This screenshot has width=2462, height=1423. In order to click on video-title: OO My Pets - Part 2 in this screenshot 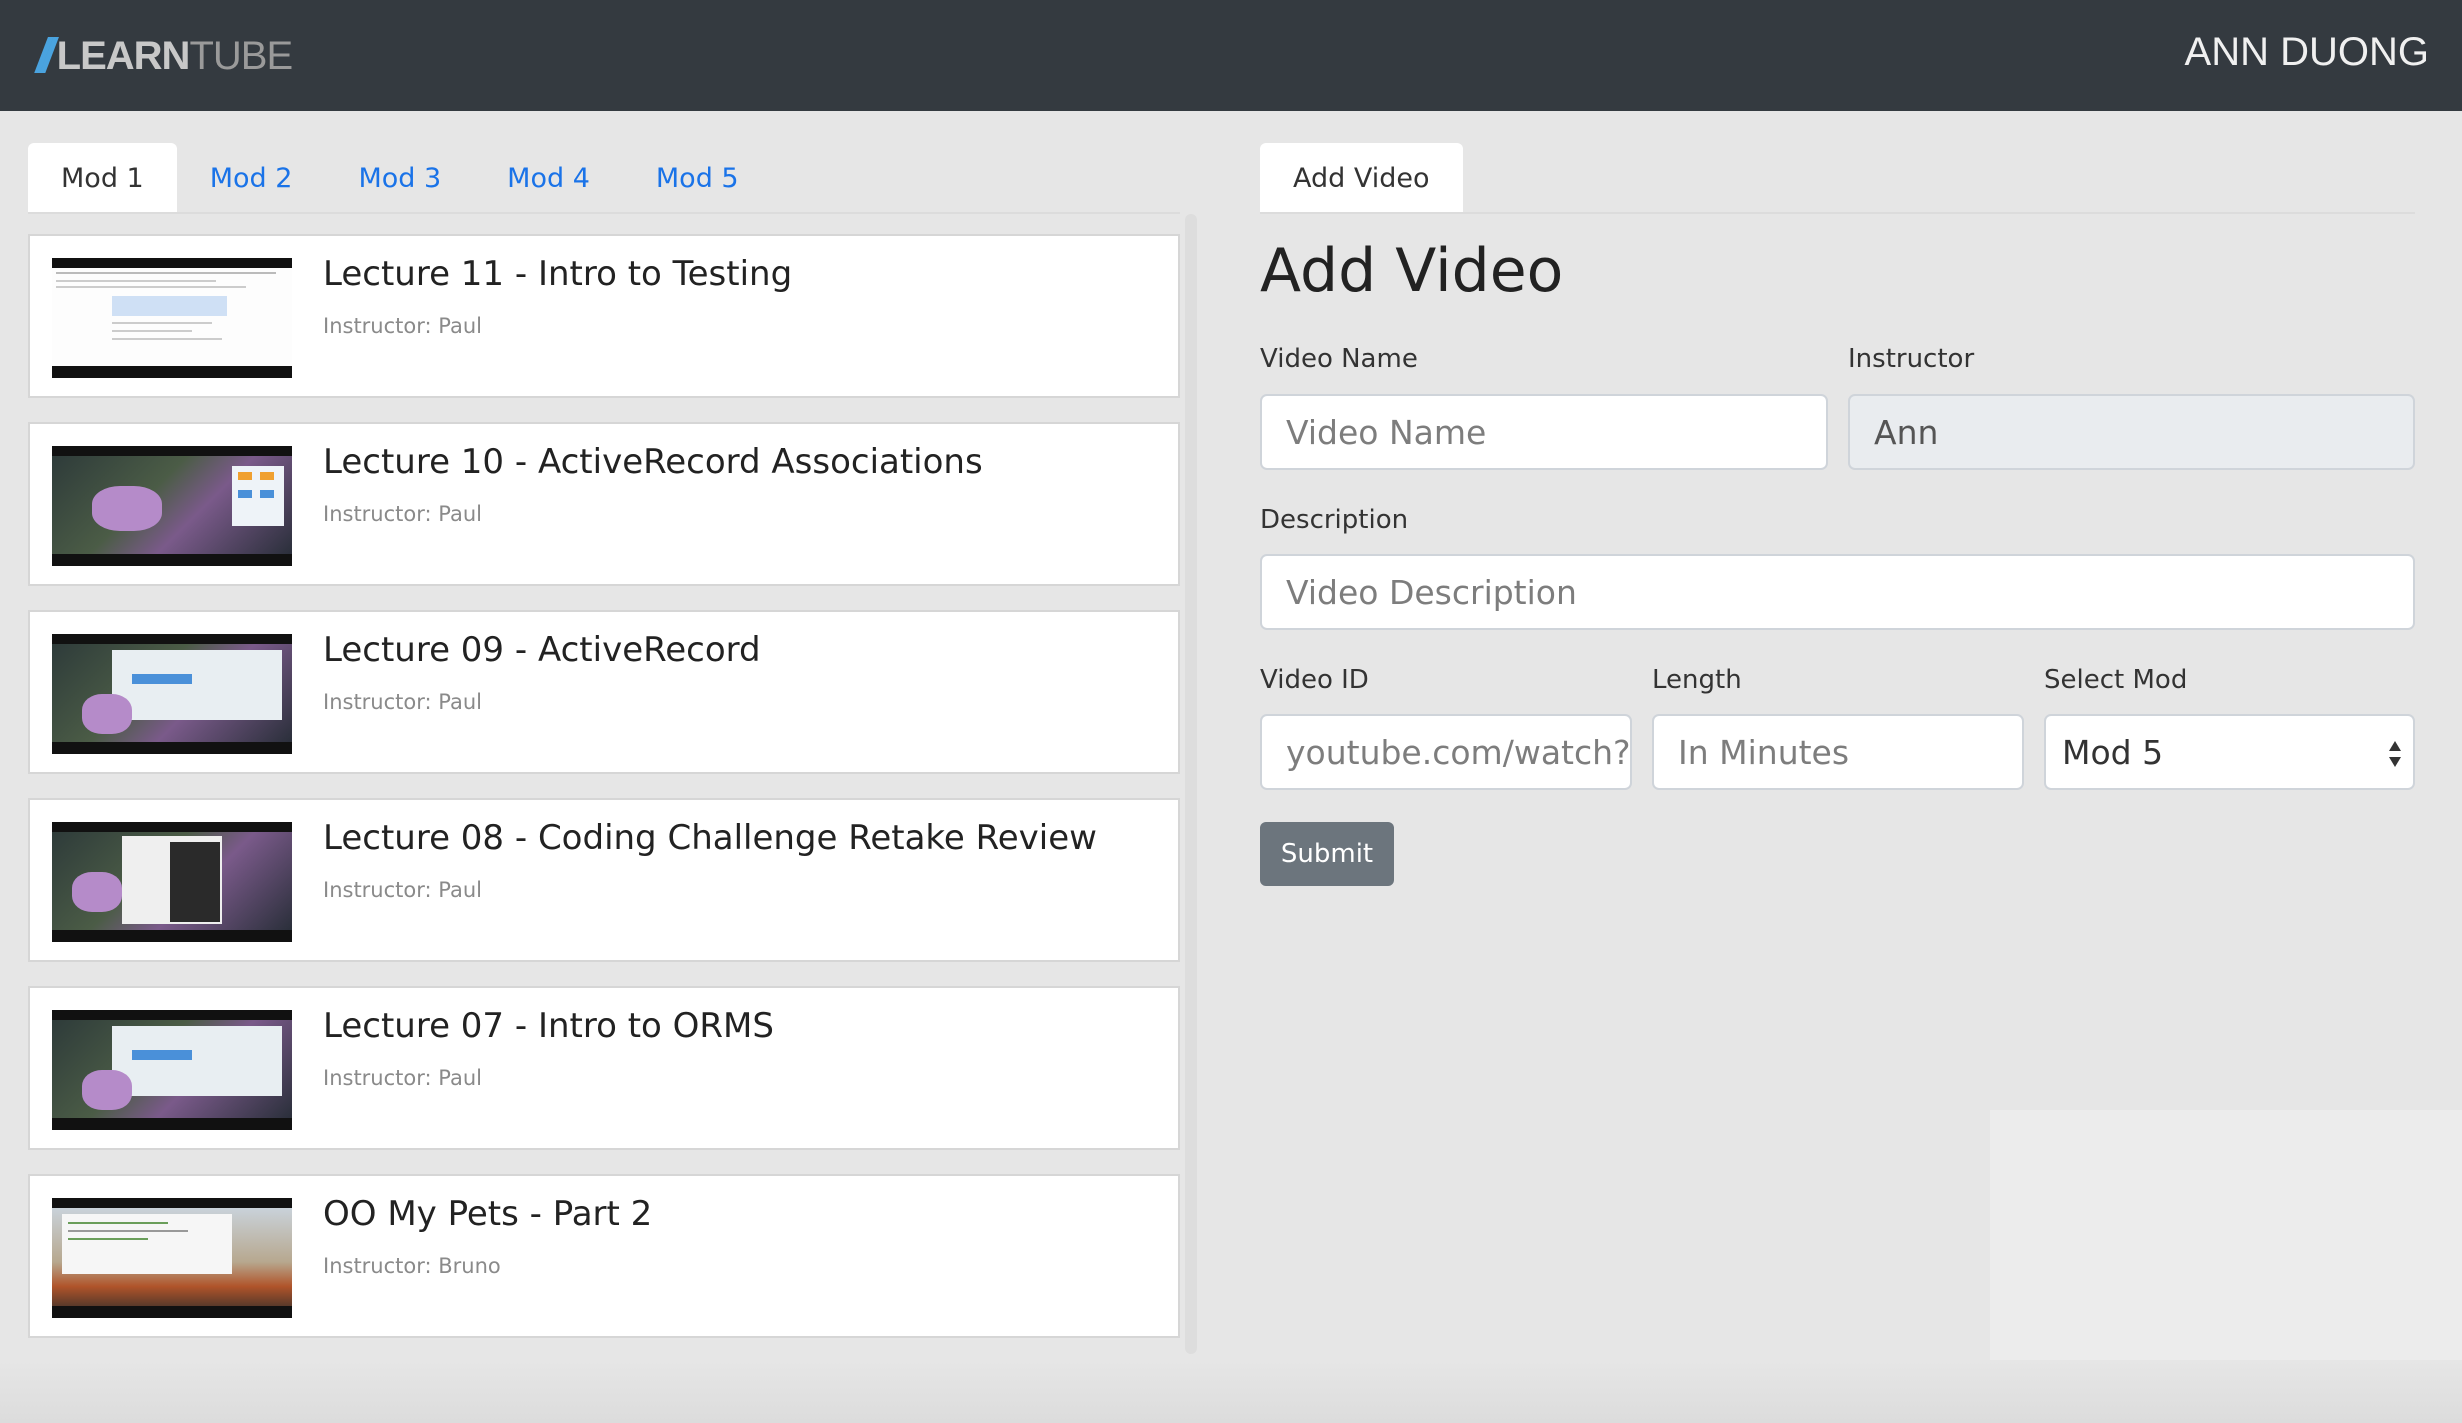, I will do `click(487, 1214)`.